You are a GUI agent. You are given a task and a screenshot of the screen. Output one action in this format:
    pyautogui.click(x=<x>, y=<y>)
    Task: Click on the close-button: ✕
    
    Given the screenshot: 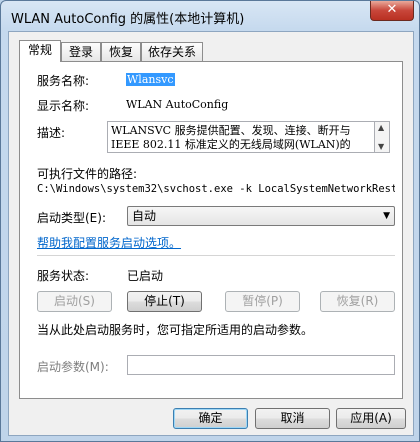 What is the action you would take?
    pyautogui.click(x=392, y=11)
    